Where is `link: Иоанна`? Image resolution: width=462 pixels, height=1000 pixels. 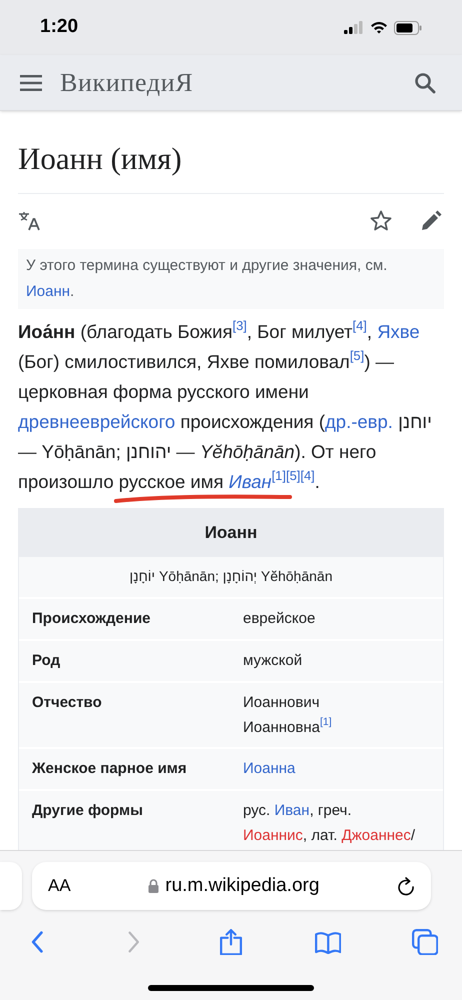
link: Иоанна is located at coordinates (269, 768).